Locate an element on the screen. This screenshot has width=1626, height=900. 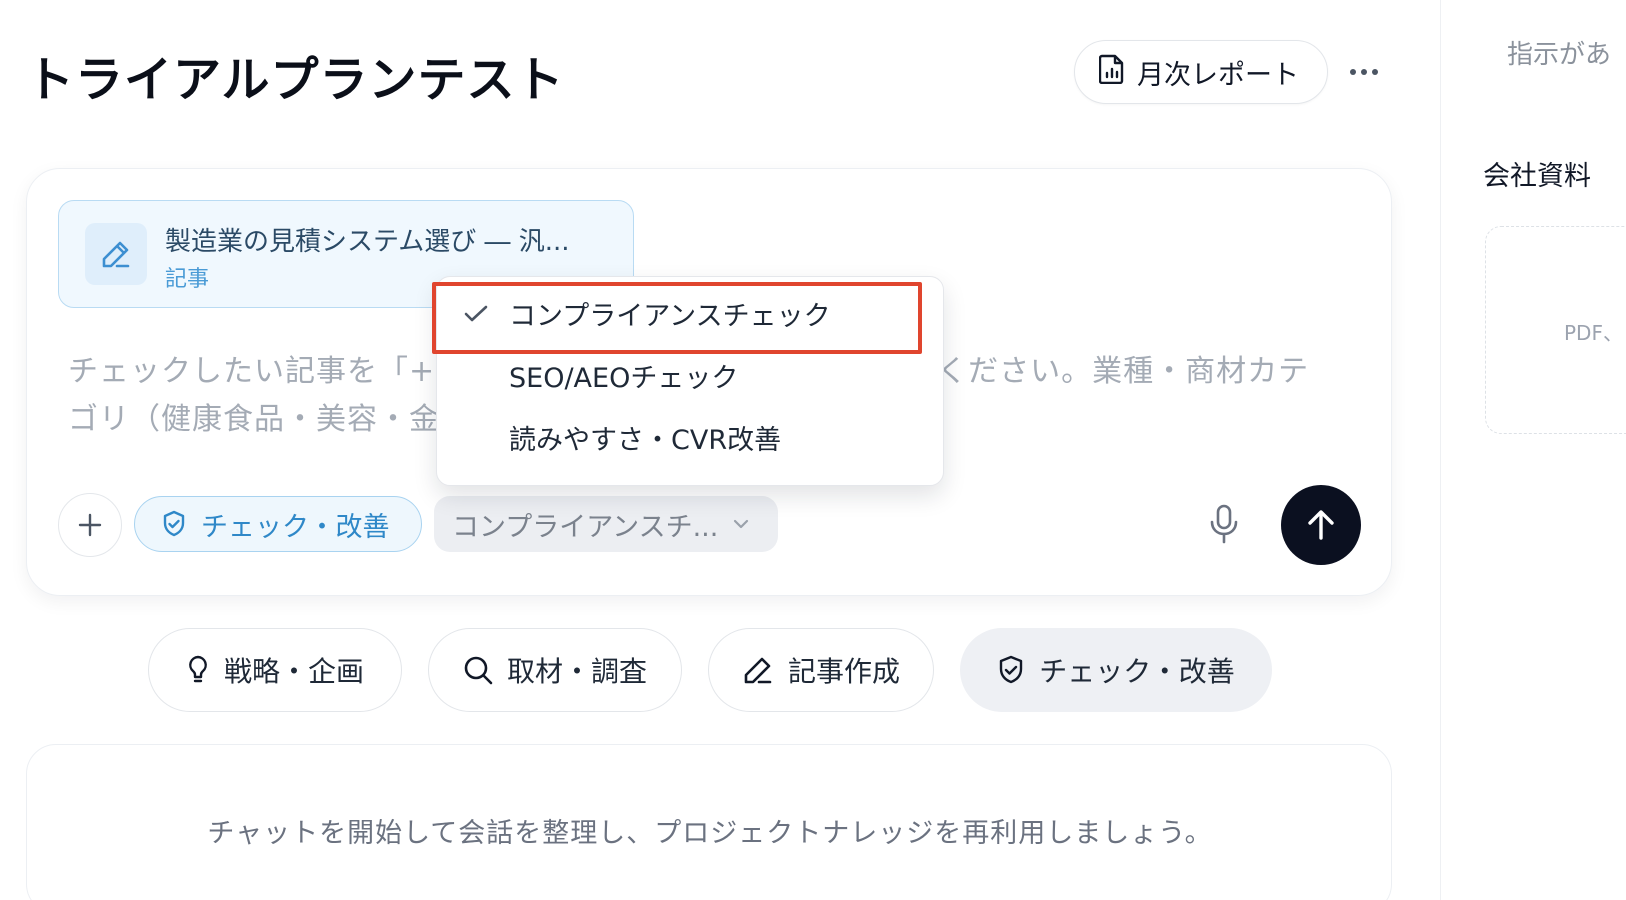
dropdown-option-readability: 読みやすさ・CVR改善 is located at coordinates (691, 437).